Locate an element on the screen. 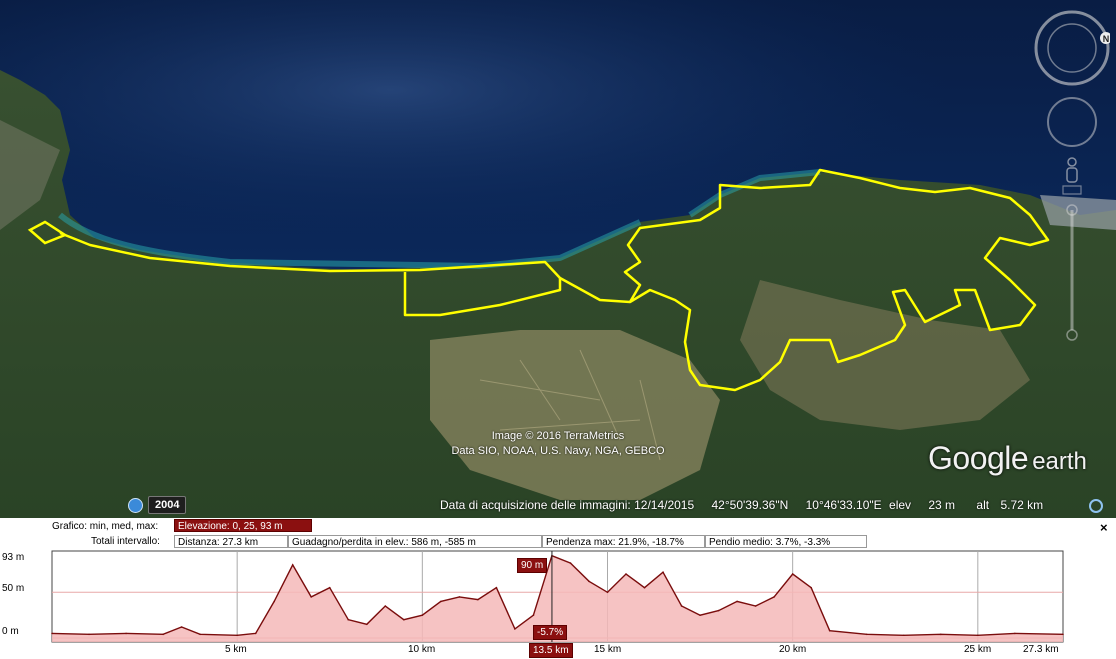  cursor-elevation-tag: 90 m is located at coordinates (532, 565).